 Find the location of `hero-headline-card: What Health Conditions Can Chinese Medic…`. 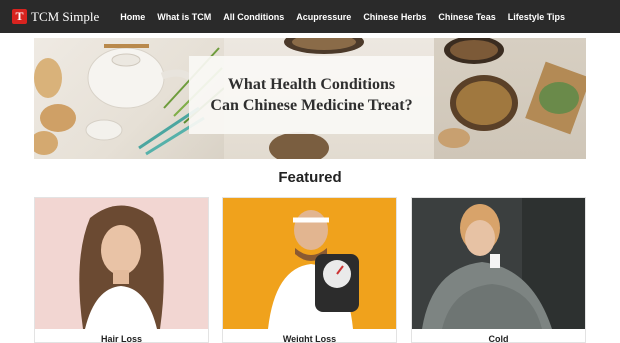

hero-headline-card: What Health Conditions Can Chinese Medic… is located at coordinates (311, 95).